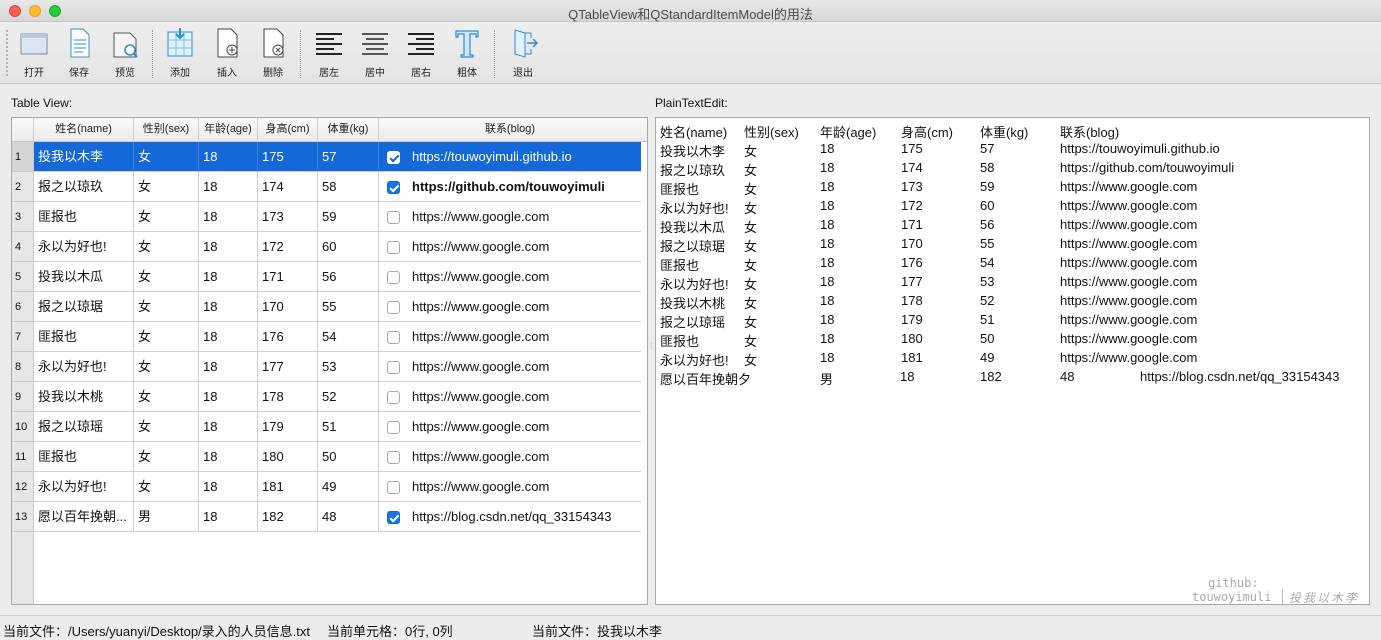  What do you see at coordinates (84, 307) in the screenshot?
I see `cell-name: 报之以琼琚` at bounding box center [84, 307].